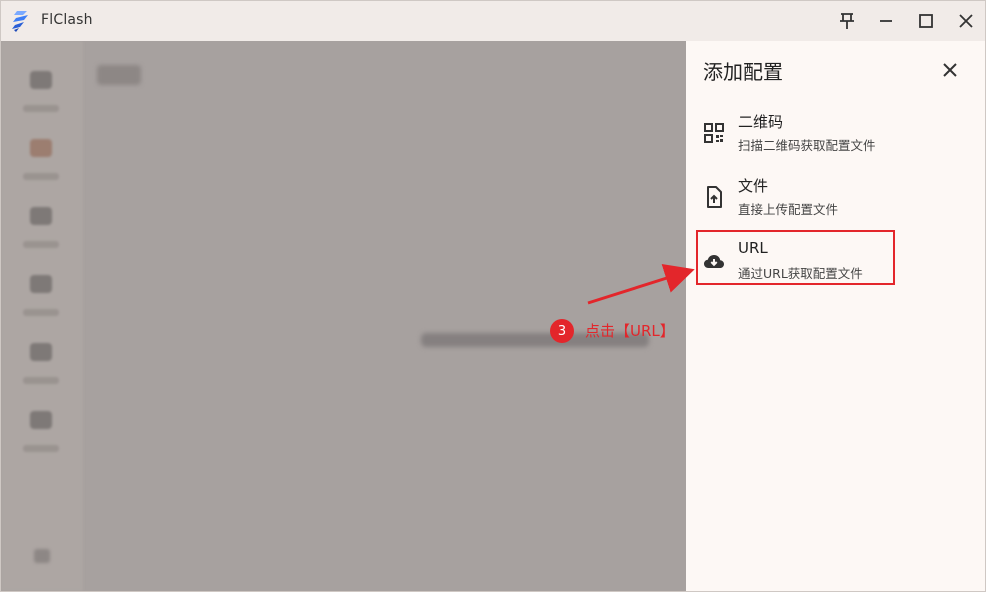  Describe the element at coordinates (714, 133) in the screenshot. I see `qr-code-icon` at that location.